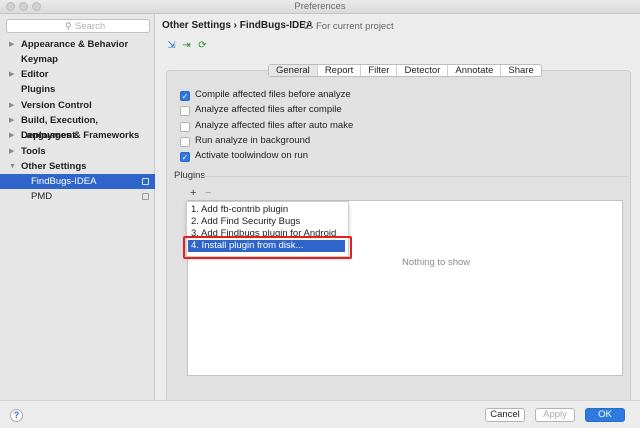  I want to click on ok-button: OK, so click(605, 415).